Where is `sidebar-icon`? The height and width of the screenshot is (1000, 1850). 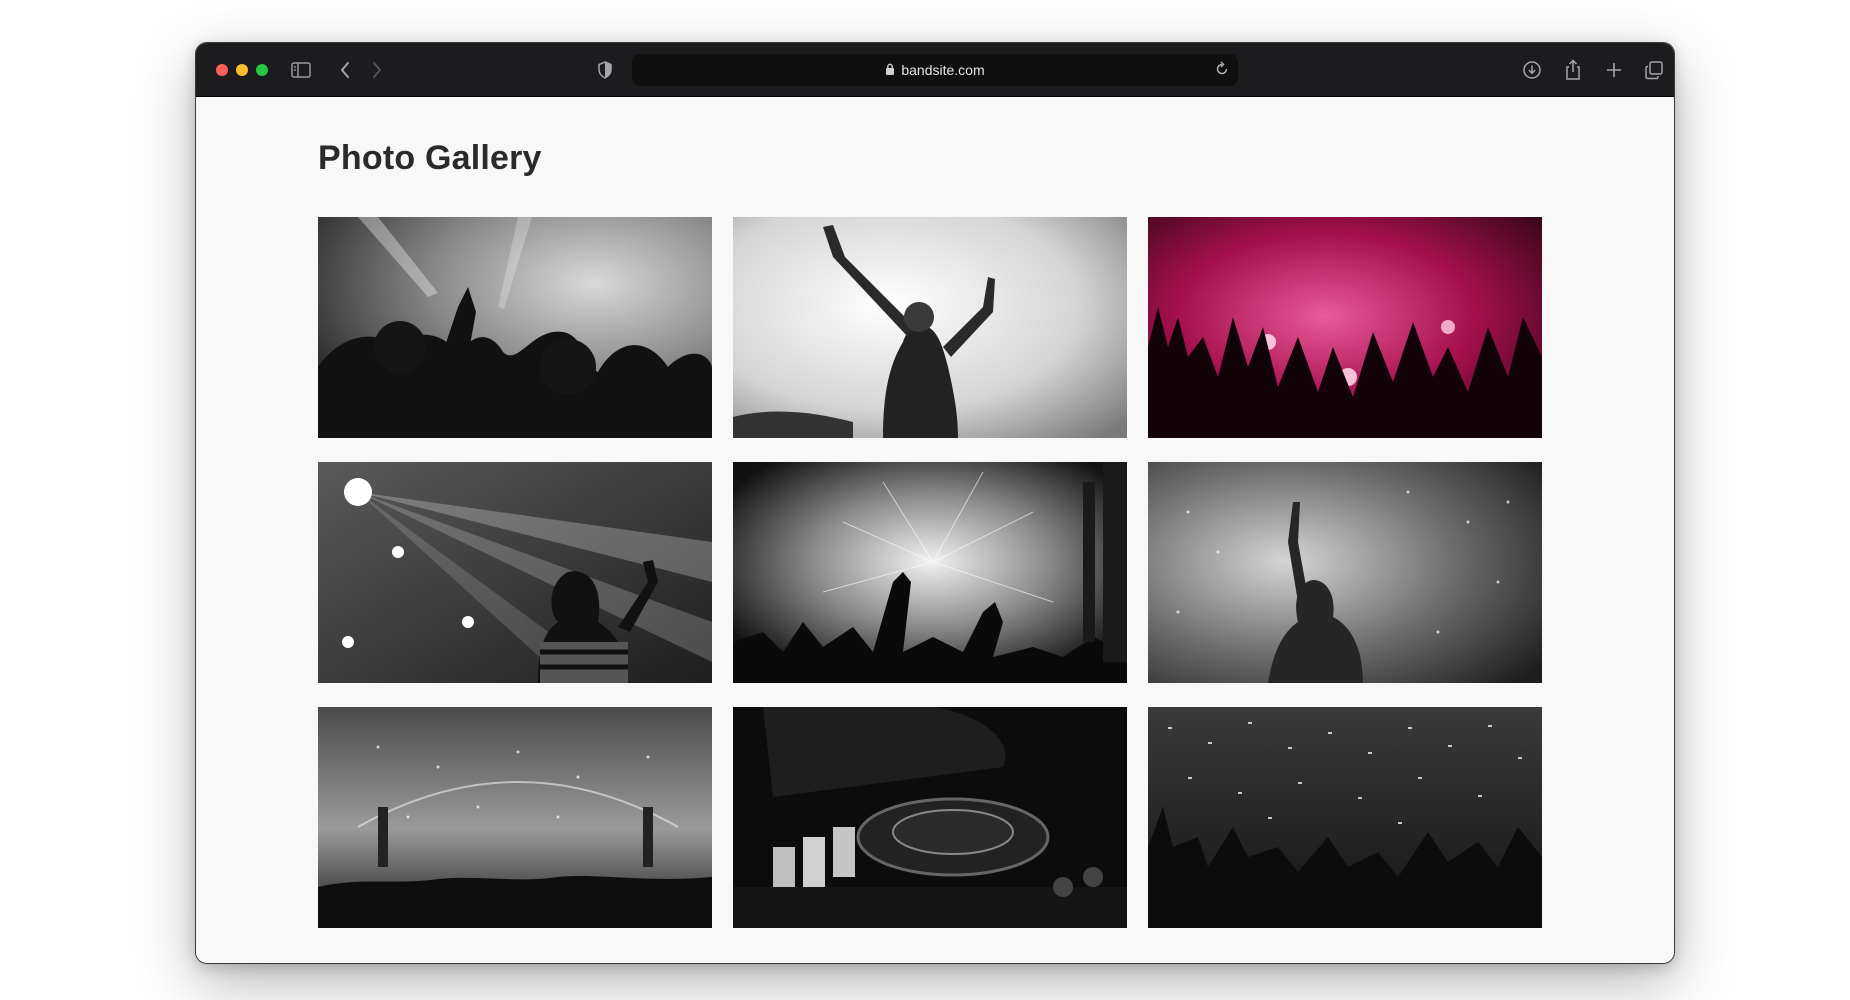
sidebar-icon is located at coordinates (301, 70).